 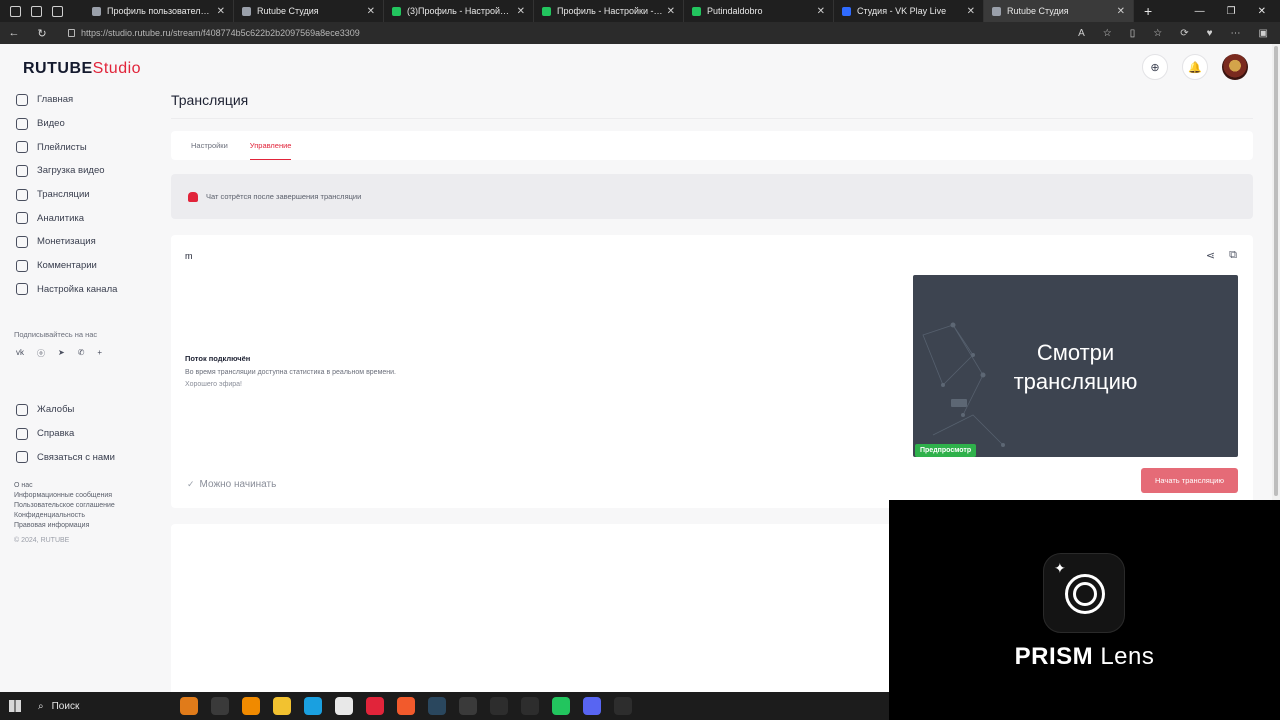 I want to click on tab-management: Управление, so click(x=270, y=145).